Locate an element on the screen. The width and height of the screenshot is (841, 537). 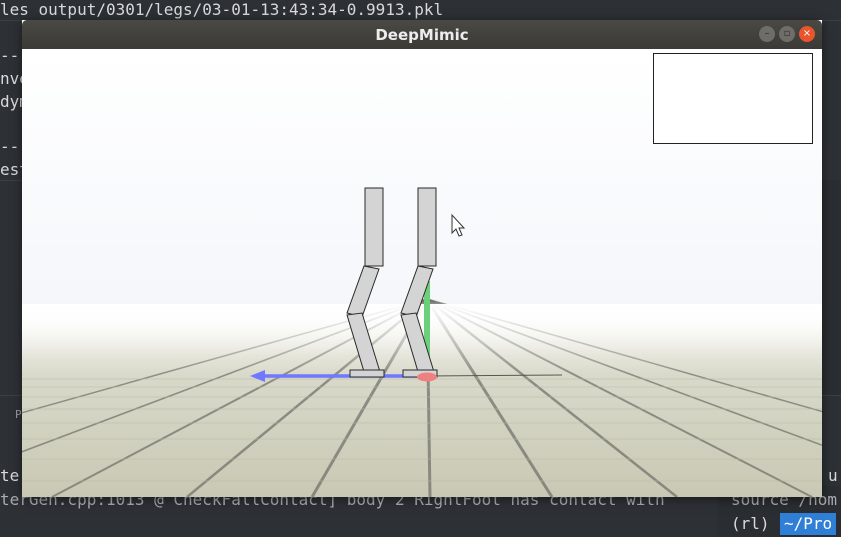
left-thigh is located at coordinates (374, 227).